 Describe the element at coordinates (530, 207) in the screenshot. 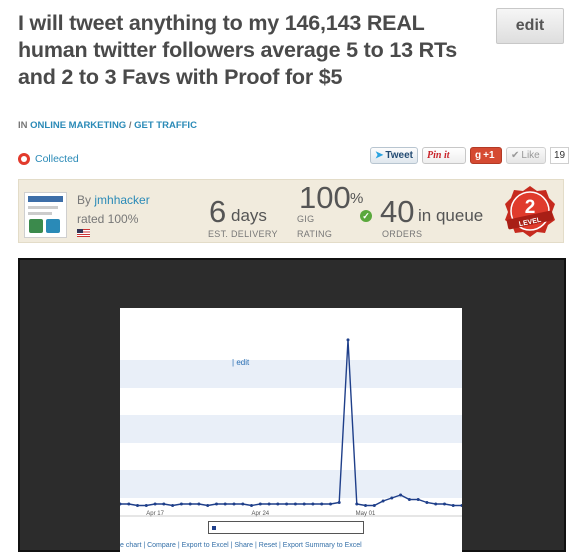

I see `level-number: 2` at that location.